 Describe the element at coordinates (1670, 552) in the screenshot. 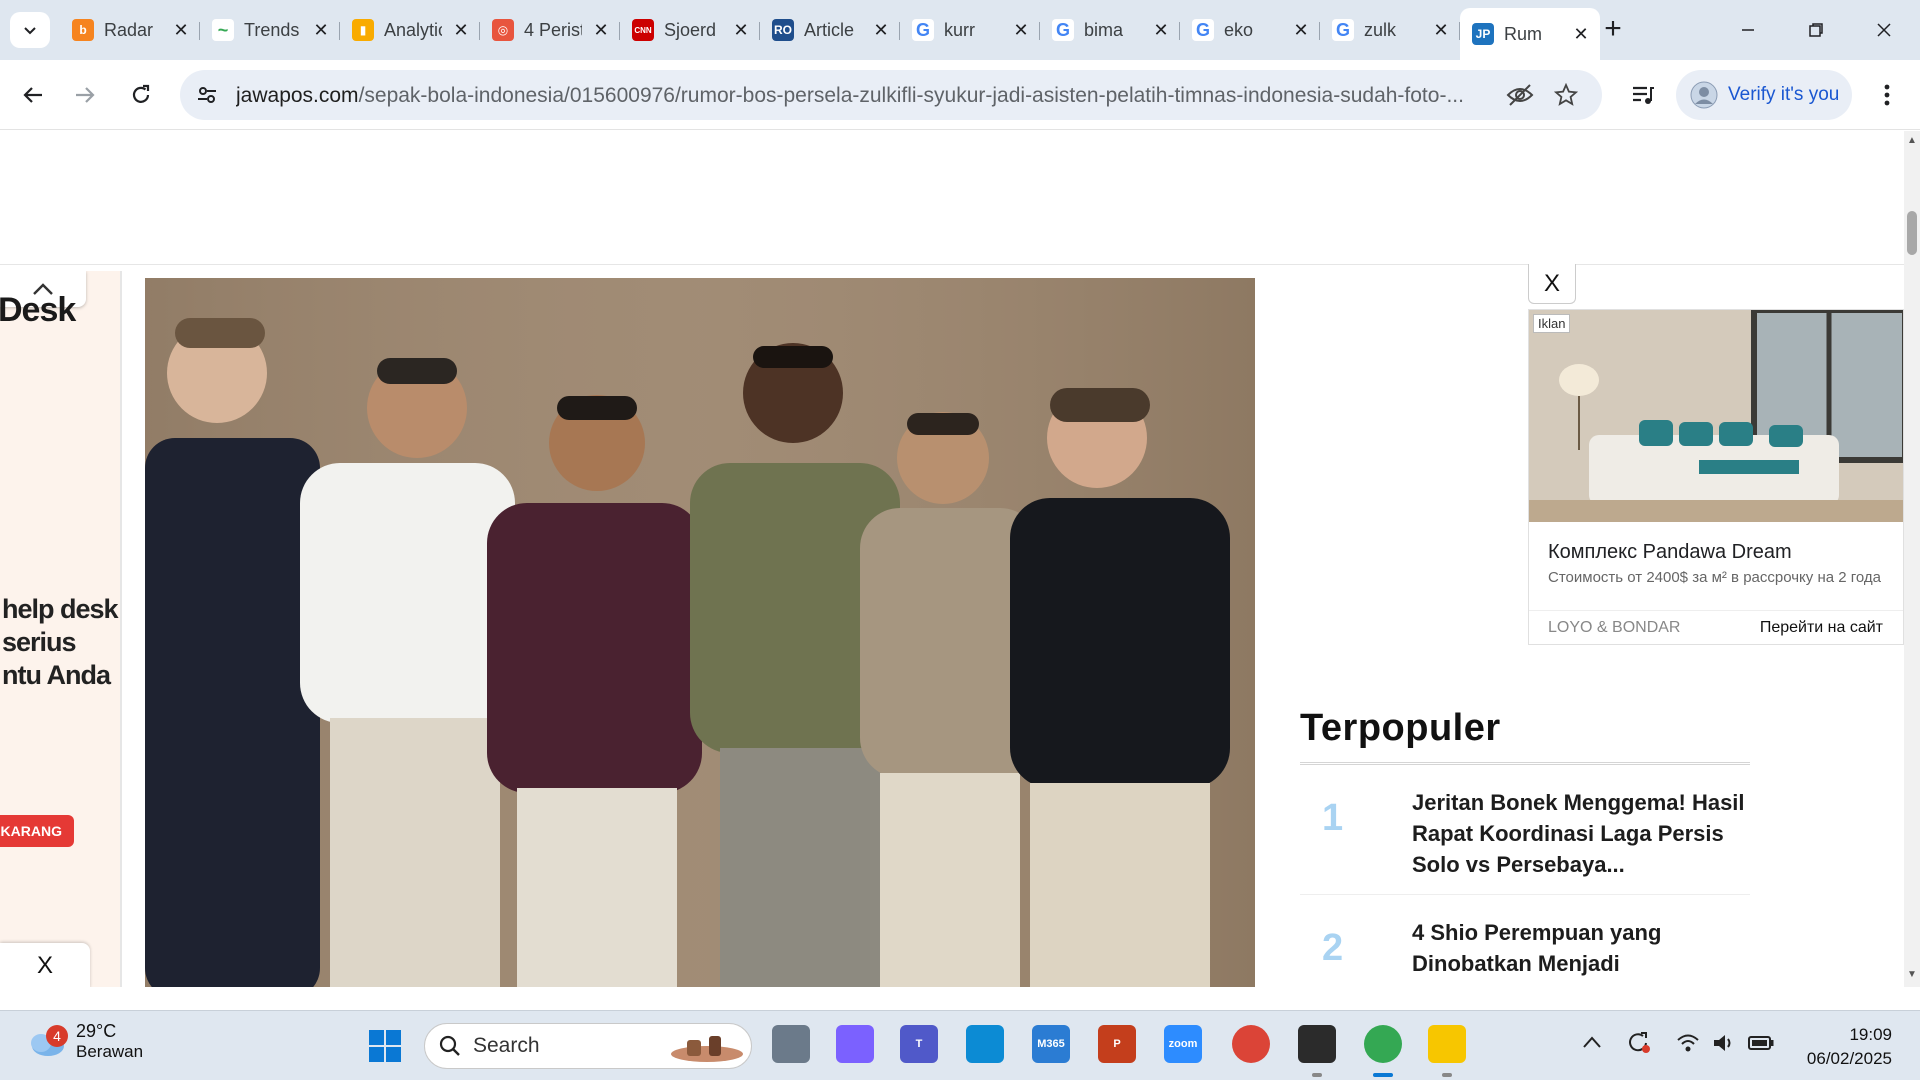

I see `ad-title: Комплекс Pandawa Dream` at that location.